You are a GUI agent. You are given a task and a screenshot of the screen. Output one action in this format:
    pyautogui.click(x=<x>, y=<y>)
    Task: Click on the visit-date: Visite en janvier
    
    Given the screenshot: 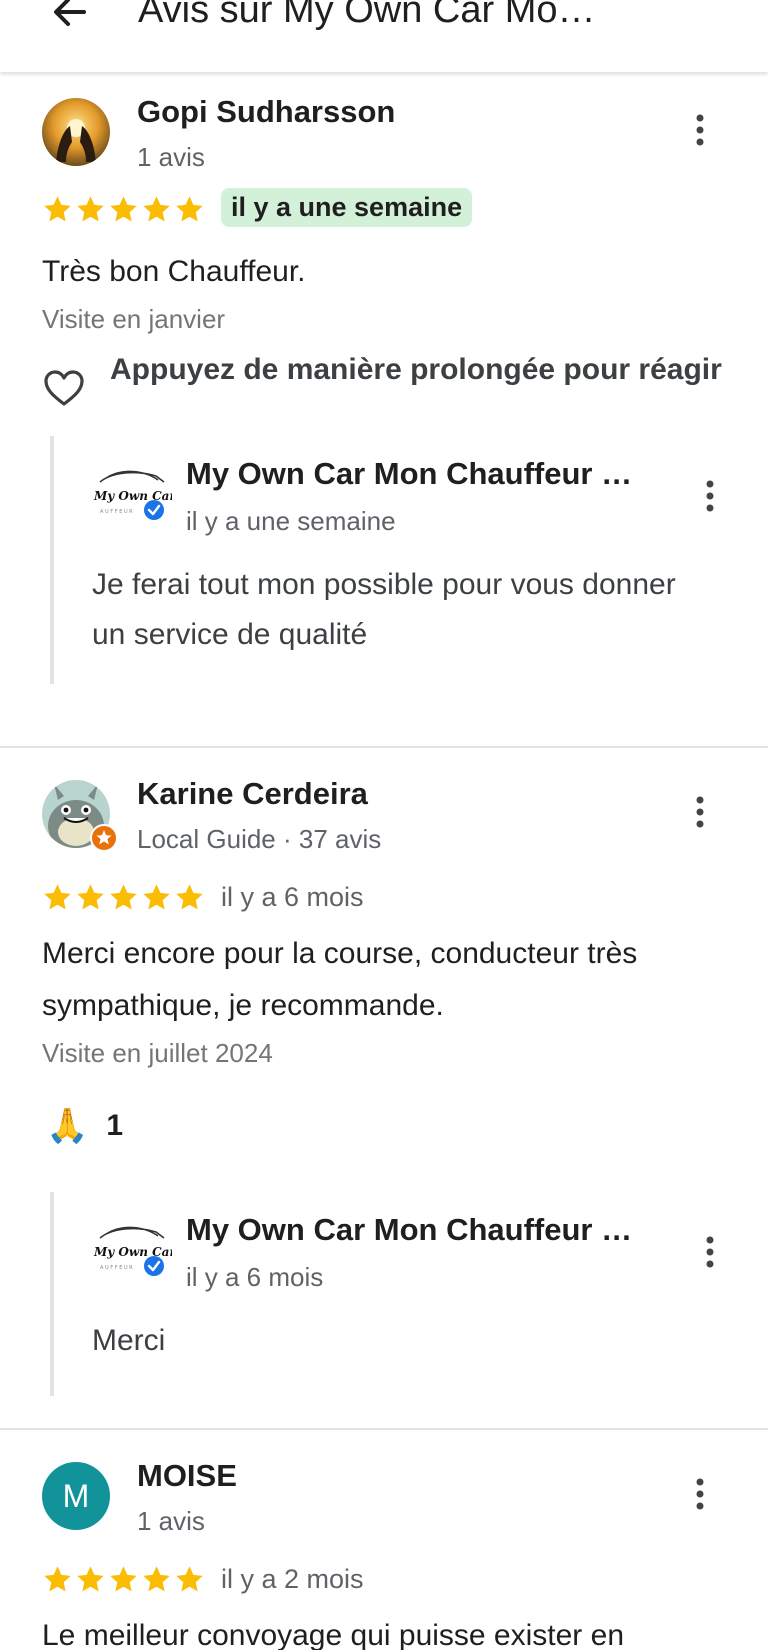 What is the action you would take?
    pyautogui.click(x=134, y=319)
    